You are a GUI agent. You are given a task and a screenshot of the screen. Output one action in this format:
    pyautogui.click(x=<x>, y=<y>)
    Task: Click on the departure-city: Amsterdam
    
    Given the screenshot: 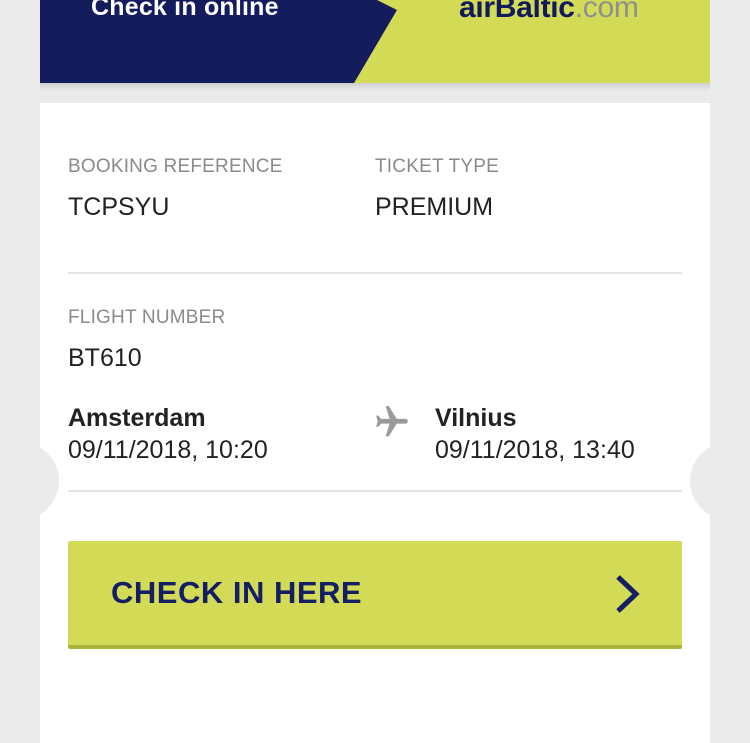 What is the action you would take?
    pyautogui.click(x=137, y=418)
    